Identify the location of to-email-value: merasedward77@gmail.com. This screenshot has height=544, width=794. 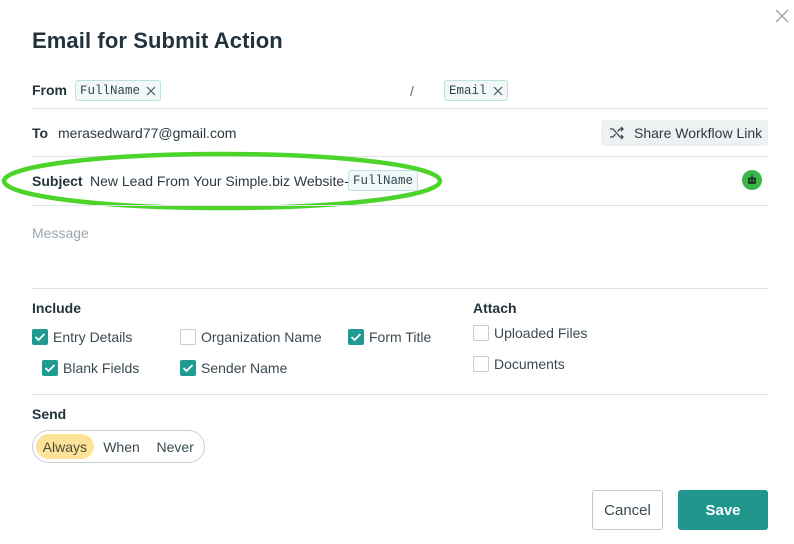
(147, 133).